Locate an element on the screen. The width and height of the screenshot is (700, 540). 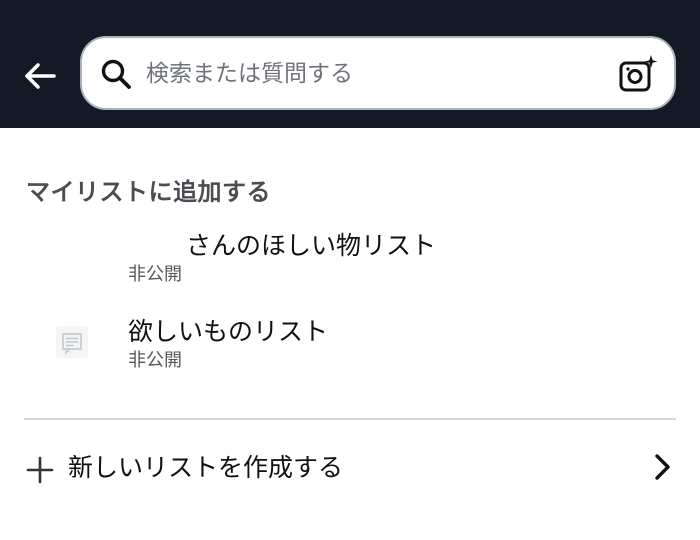
list-name: さんのほしい物リスト is located at coordinates (311, 245).